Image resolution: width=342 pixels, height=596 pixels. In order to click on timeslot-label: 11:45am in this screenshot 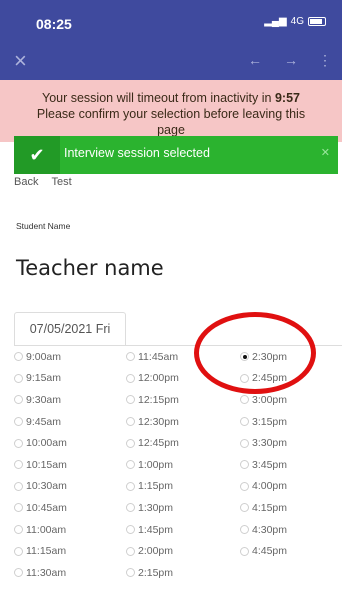, I will do `click(158, 356)`.